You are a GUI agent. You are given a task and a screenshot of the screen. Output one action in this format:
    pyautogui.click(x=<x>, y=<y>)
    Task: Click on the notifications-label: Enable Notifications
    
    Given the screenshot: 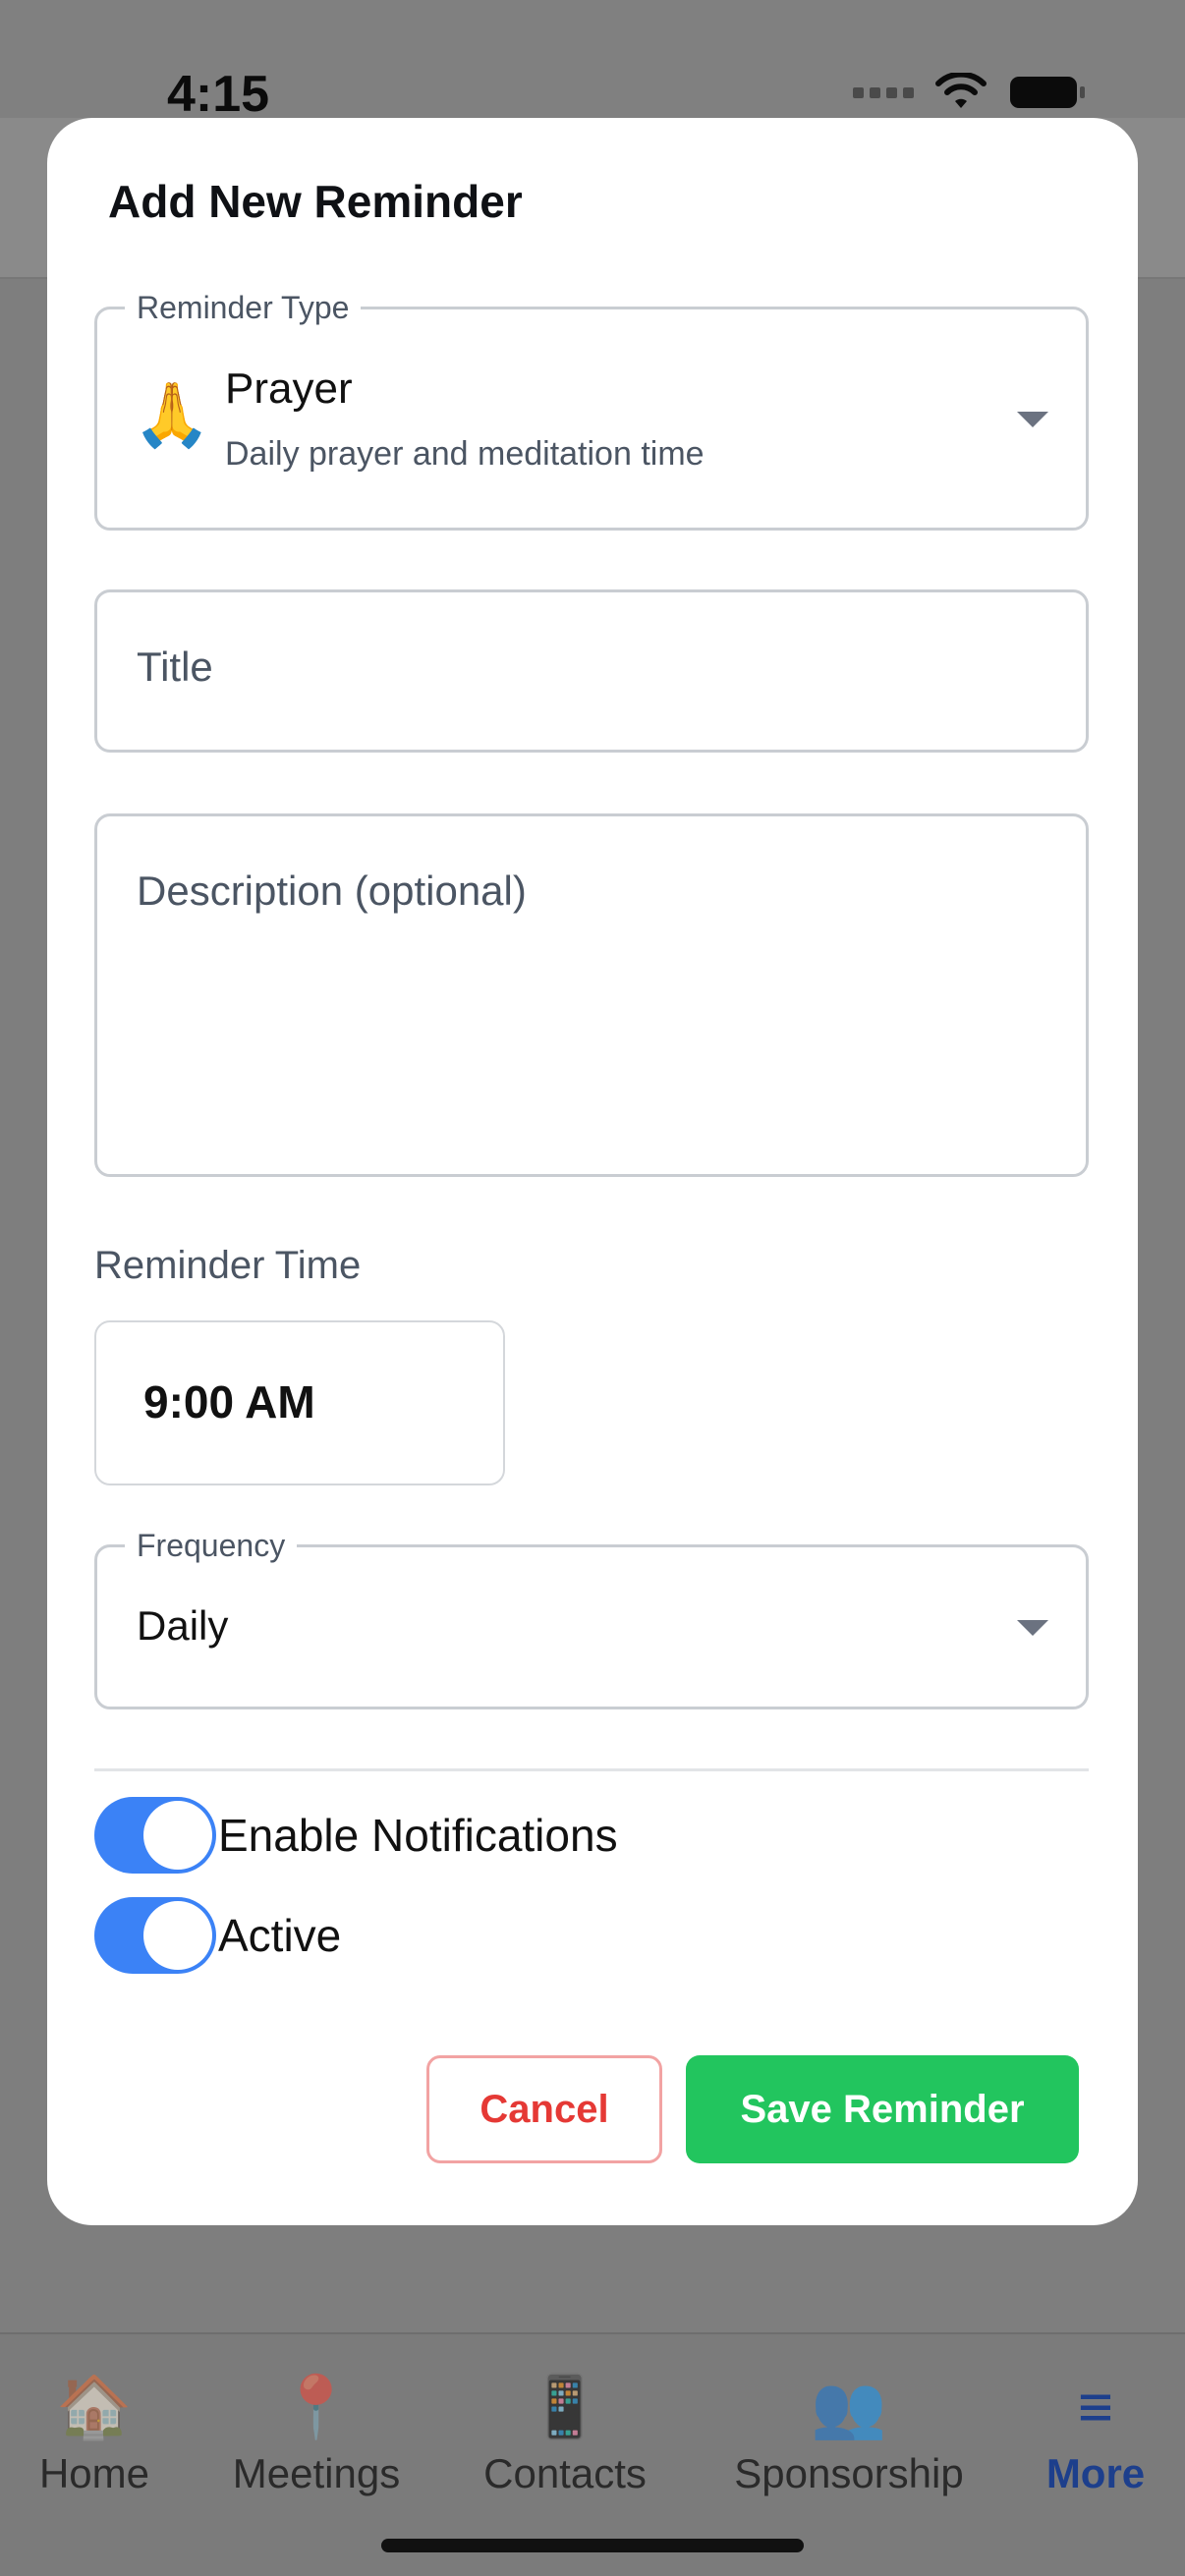 What is the action you would take?
    pyautogui.click(x=418, y=1835)
    